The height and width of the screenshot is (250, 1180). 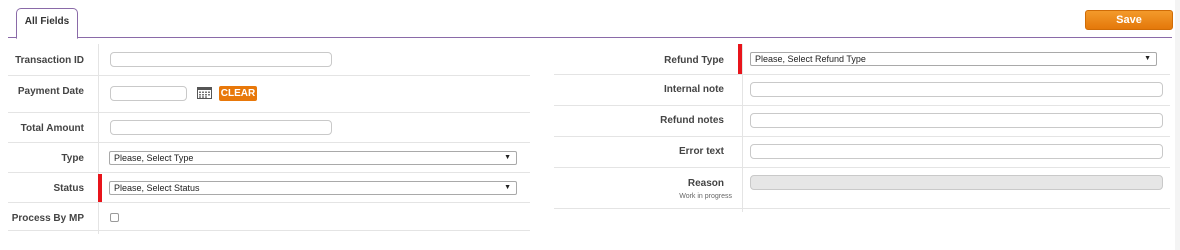 What do you see at coordinates (705, 183) in the screenshot?
I see `reason-label: Reason` at bounding box center [705, 183].